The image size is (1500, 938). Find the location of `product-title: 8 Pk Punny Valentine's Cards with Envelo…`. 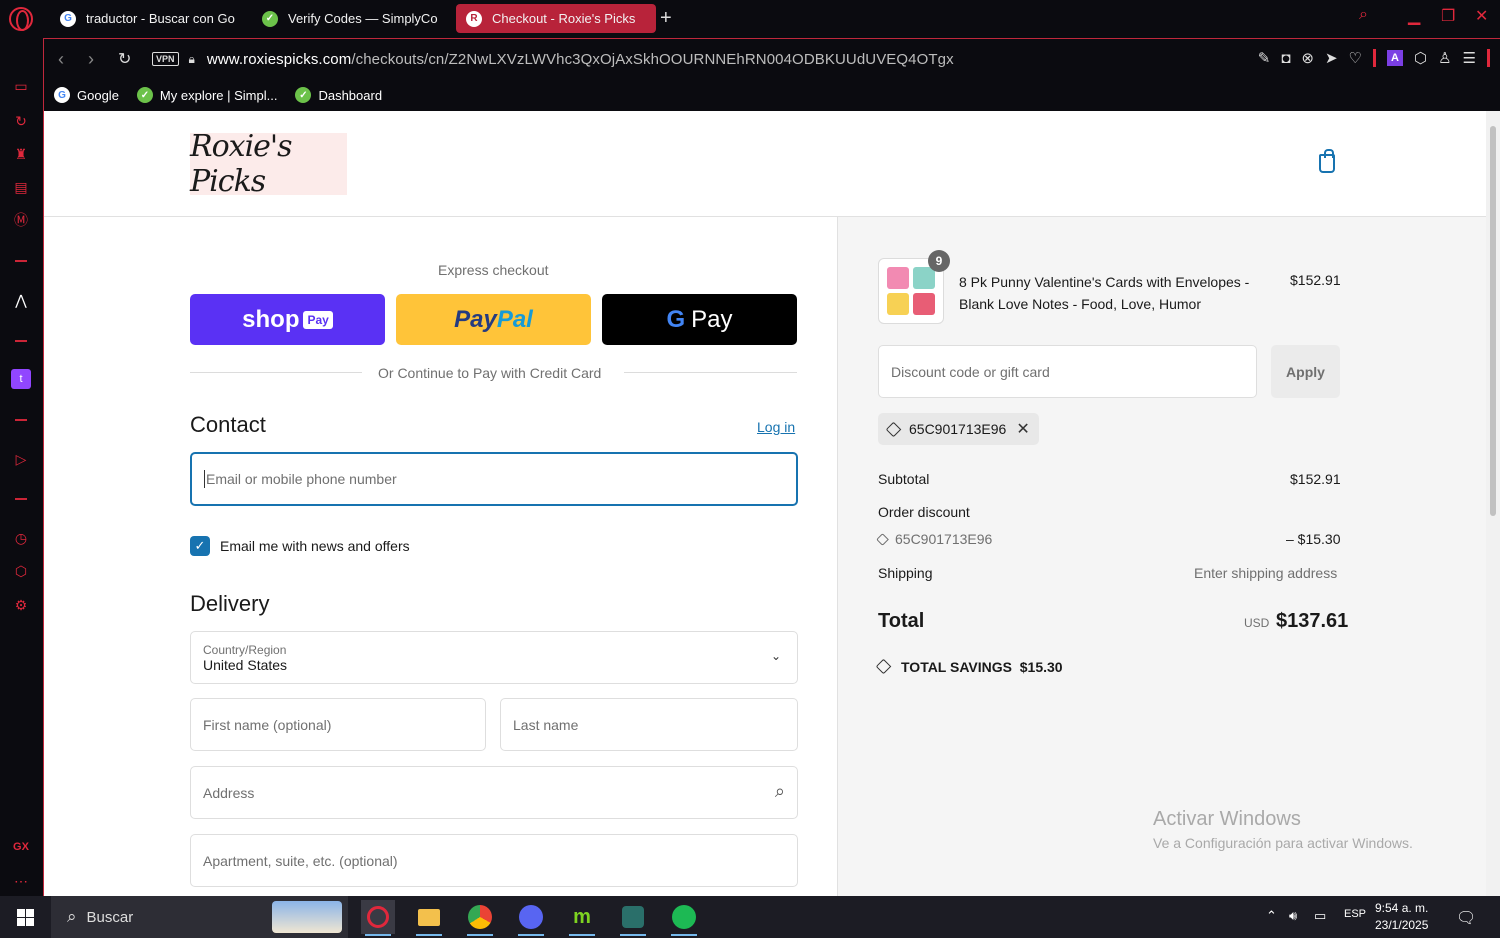

product-title: 8 Pk Punny Valentine's Cards with Envelo… is located at coordinates (1104, 293).